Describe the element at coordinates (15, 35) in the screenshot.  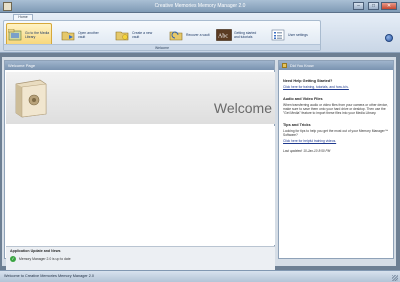
I see `media-library-icon` at that location.